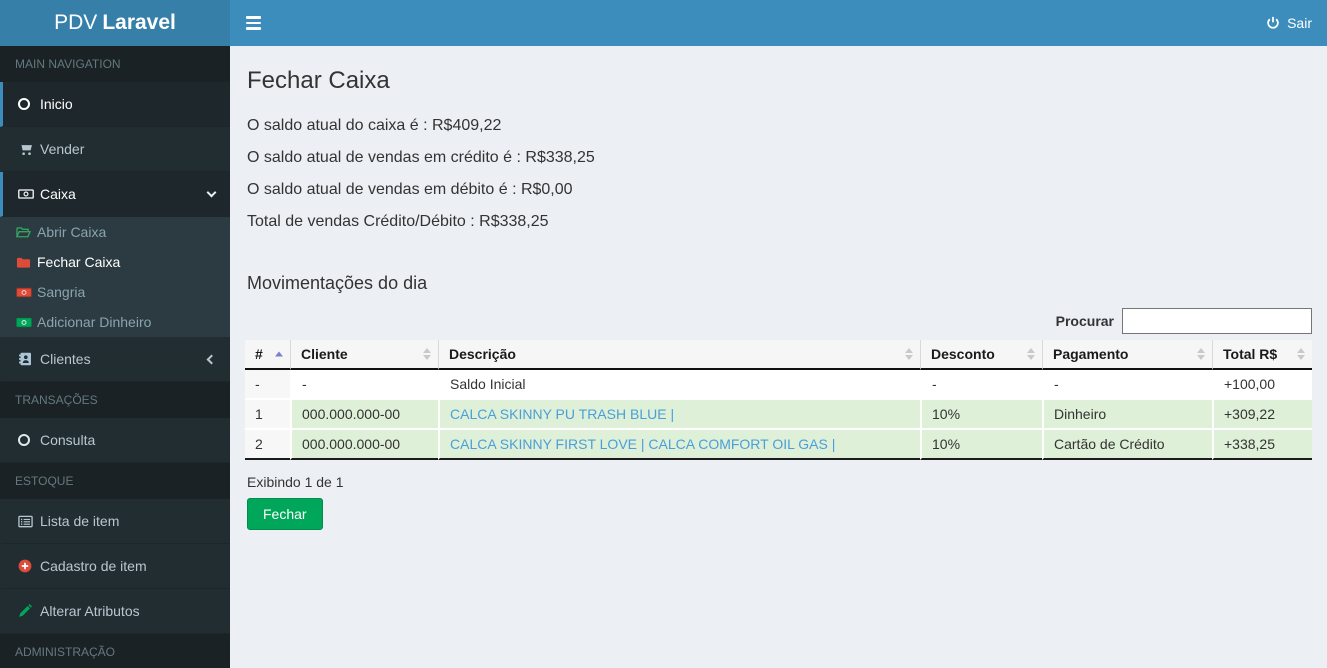 The height and width of the screenshot is (668, 1327). What do you see at coordinates (115, 440) in the screenshot?
I see `sidebar-item-consulta: Consulta` at bounding box center [115, 440].